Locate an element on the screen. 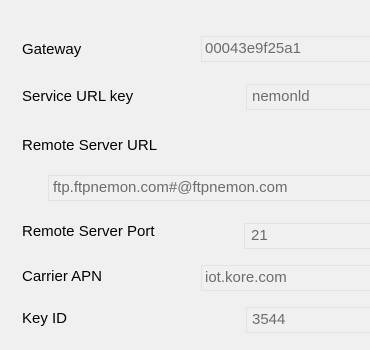 This screenshot has width=370, height=350. service-url-key-field: nemonld is located at coordinates (308, 97).